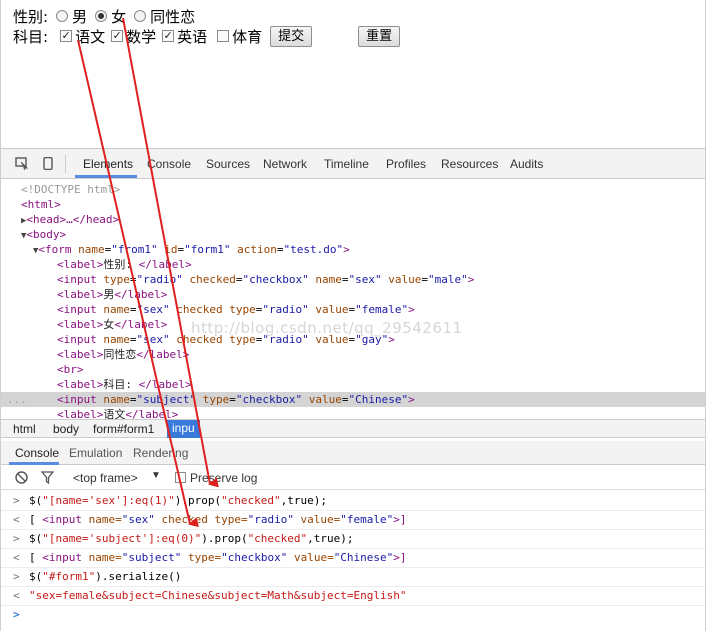 The width and height of the screenshot is (706, 631). I want to click on preserve-log-checkbox, so click(180, 477).